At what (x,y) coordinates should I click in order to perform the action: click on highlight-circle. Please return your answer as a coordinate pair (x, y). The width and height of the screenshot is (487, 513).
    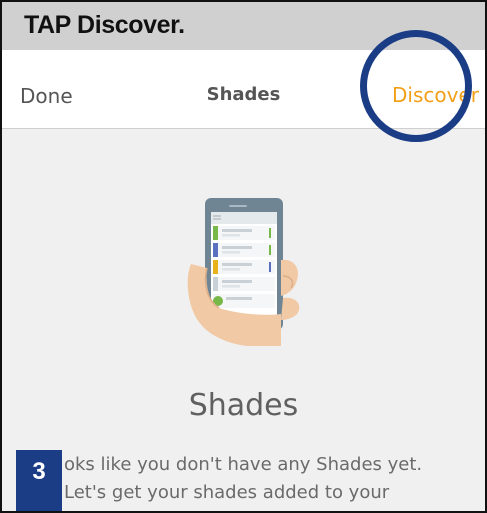
    Looking at the image, I should click on (416, 86).